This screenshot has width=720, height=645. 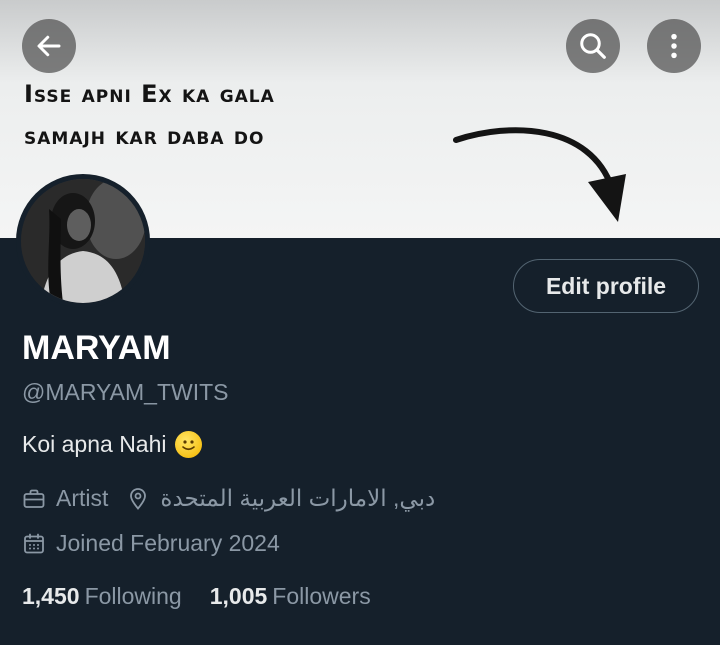 What do you see at coordinates (34, 498) in the screenshot?
I see `briefcase-icon` at bounding box center [34, 498].